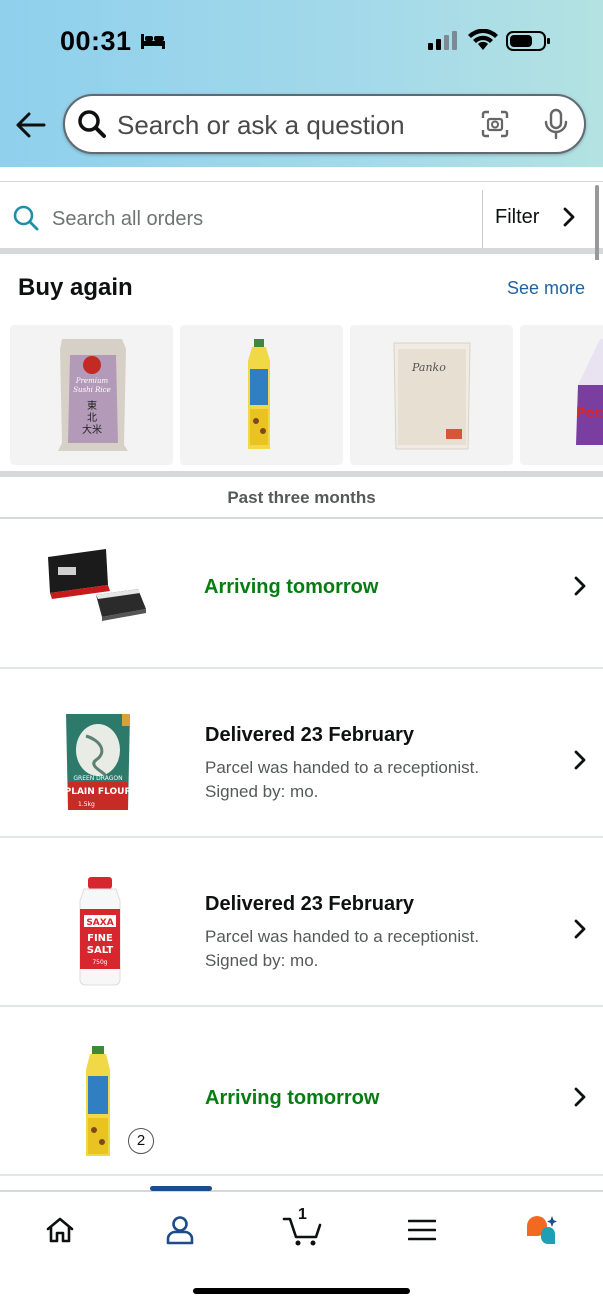 This screenshot has height=1306, width=603. I want to click on rufus-assistant-icon, so click(542, 1230).